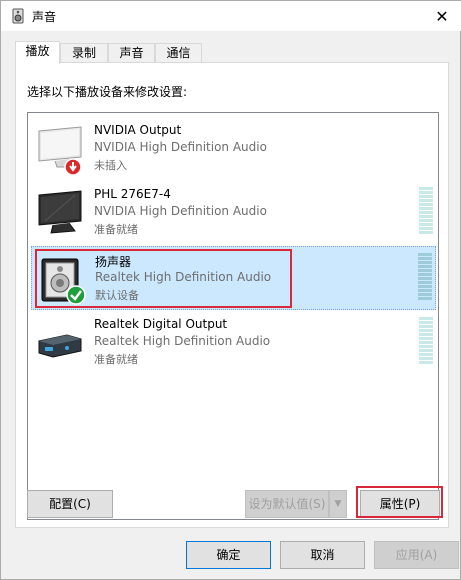  Describe the element at coordinates (70, 504) in the screenshot. I see `configure-button: 配置(C)` at that location.